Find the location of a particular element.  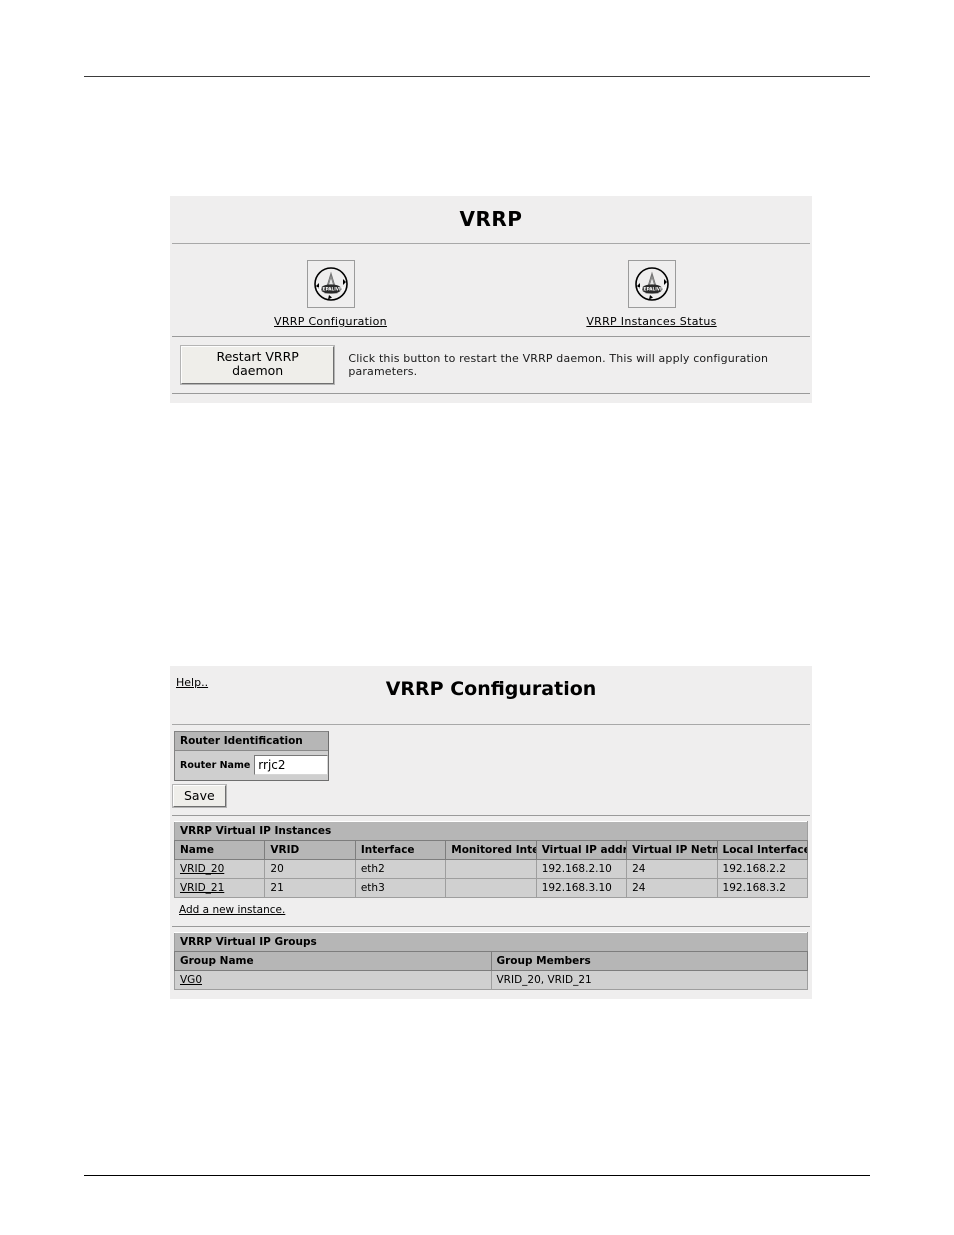

vrrp-configuration-link-cell: KEEPALIVED VRRP Configuration is located at coordinates (330, 294).